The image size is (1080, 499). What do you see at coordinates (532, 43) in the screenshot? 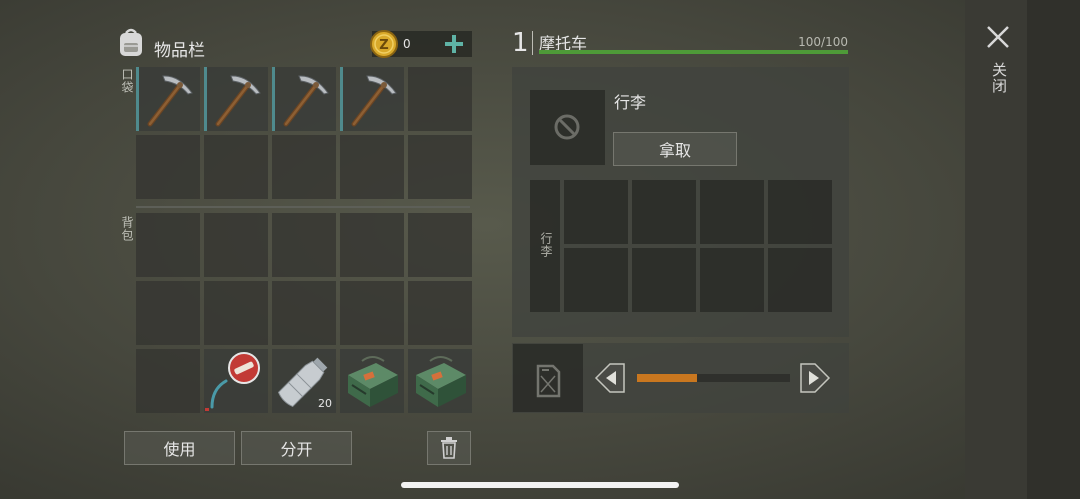
I see `vehicle-divider` at bounding box center [532, 43].